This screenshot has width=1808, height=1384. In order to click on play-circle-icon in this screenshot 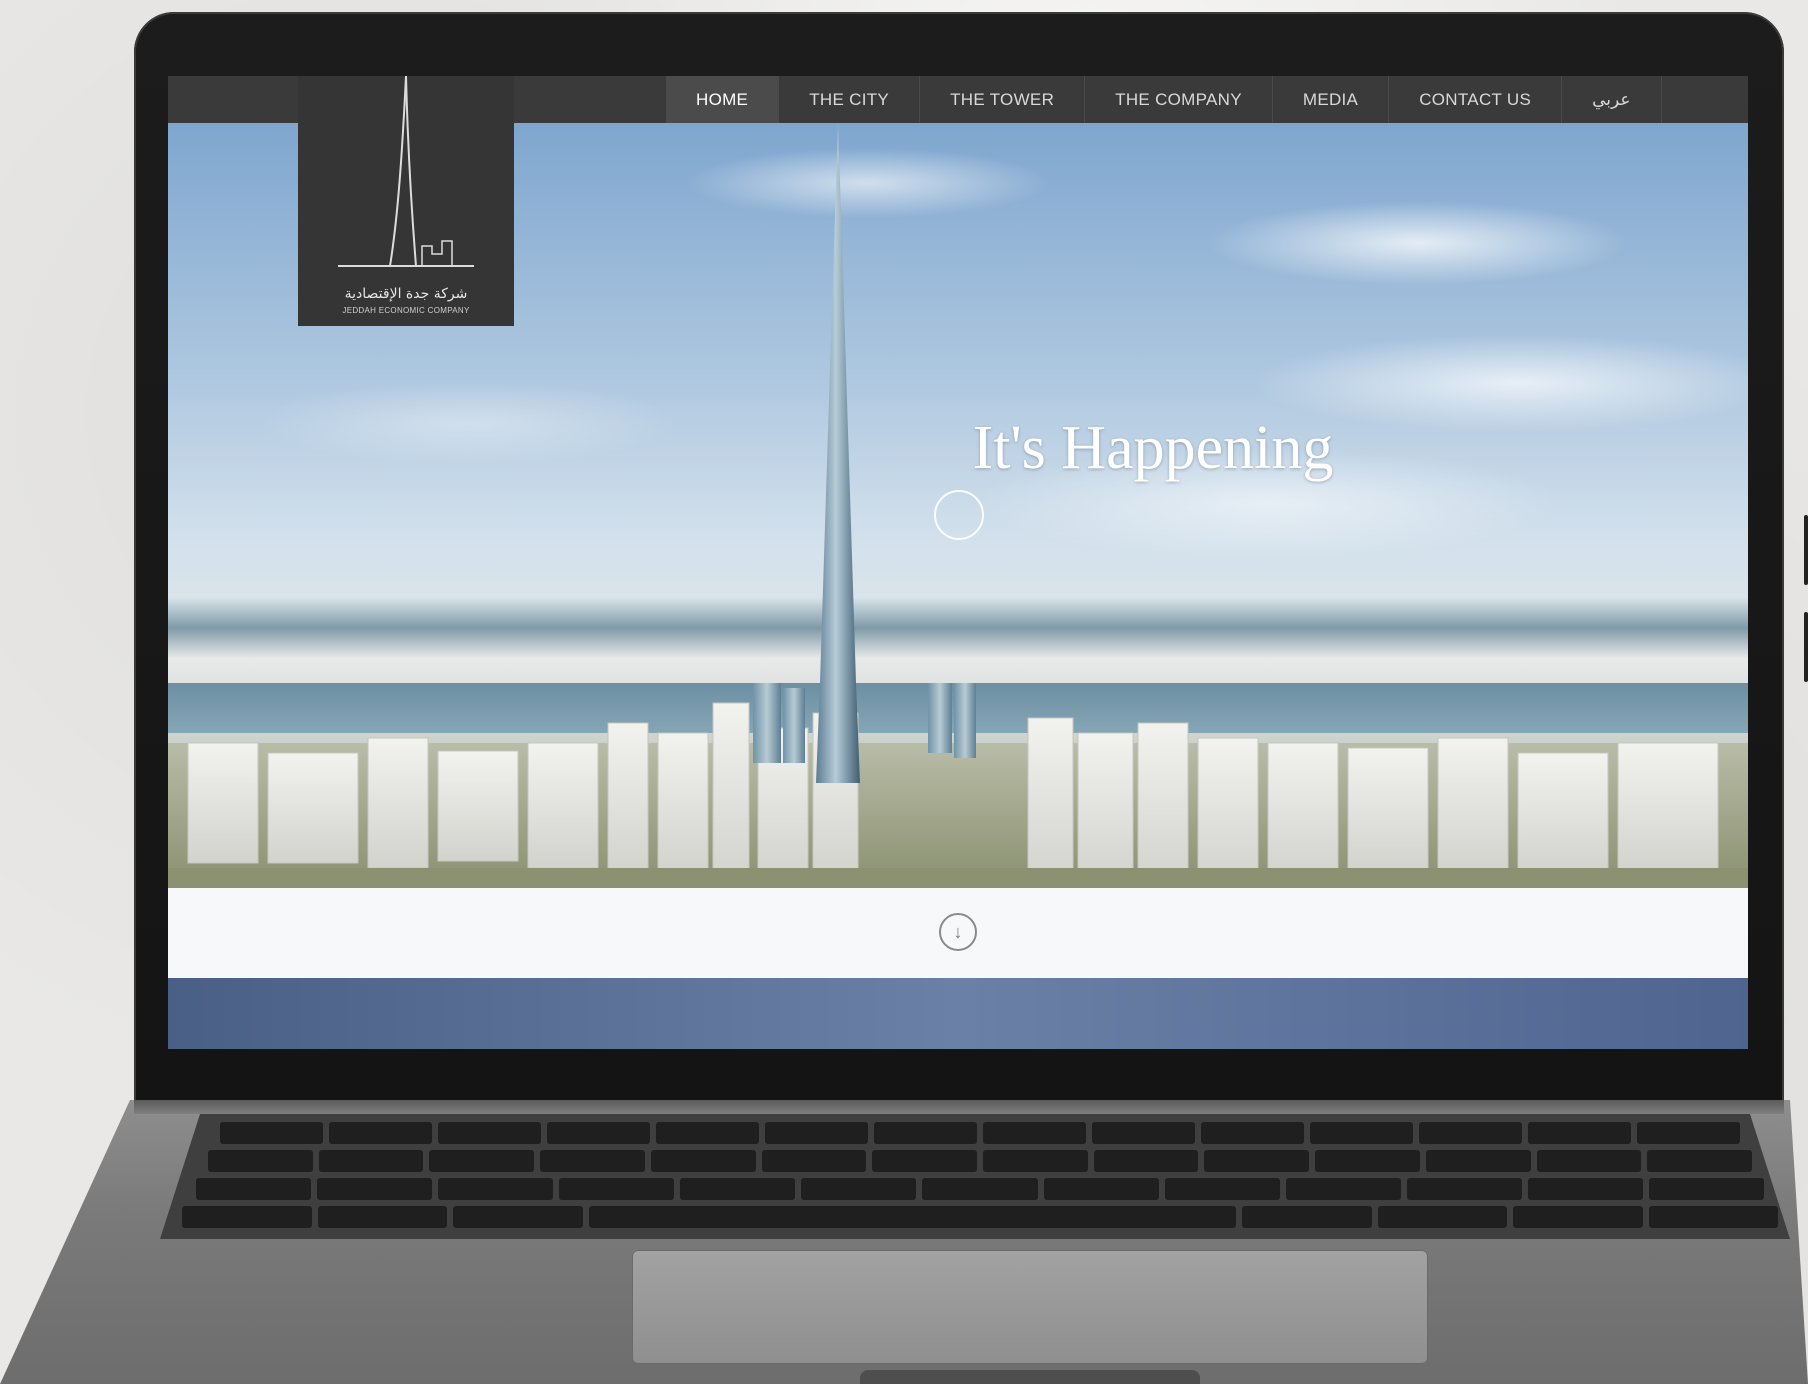, I will do `click(959, 515)`.